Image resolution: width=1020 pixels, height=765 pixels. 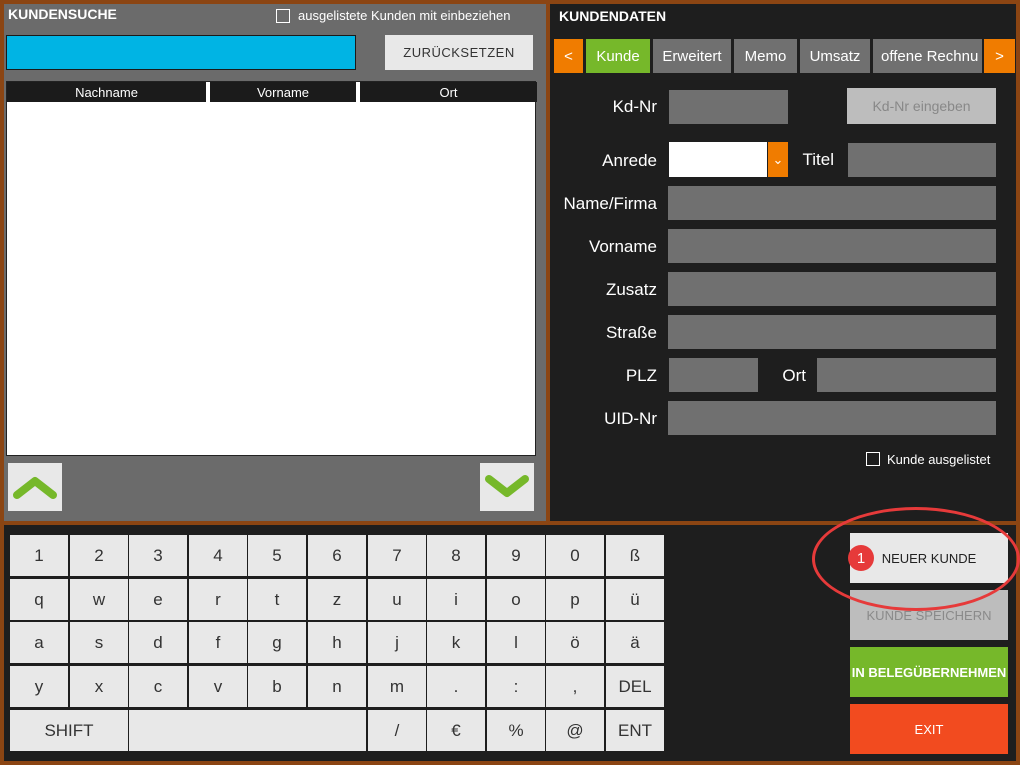 I want to click on zusatz-label: Zusatz, so click(x=631, y=289).